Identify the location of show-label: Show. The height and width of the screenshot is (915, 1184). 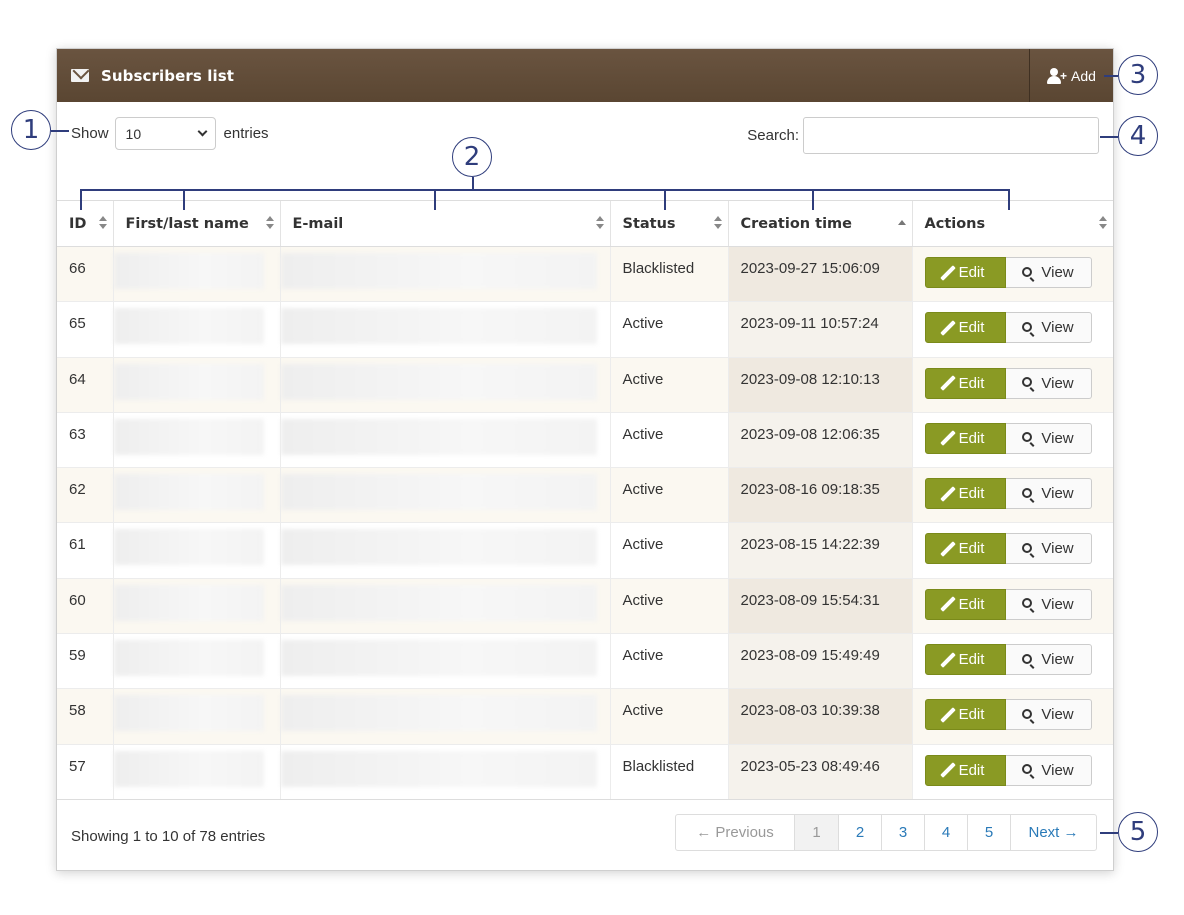
(90, 133).